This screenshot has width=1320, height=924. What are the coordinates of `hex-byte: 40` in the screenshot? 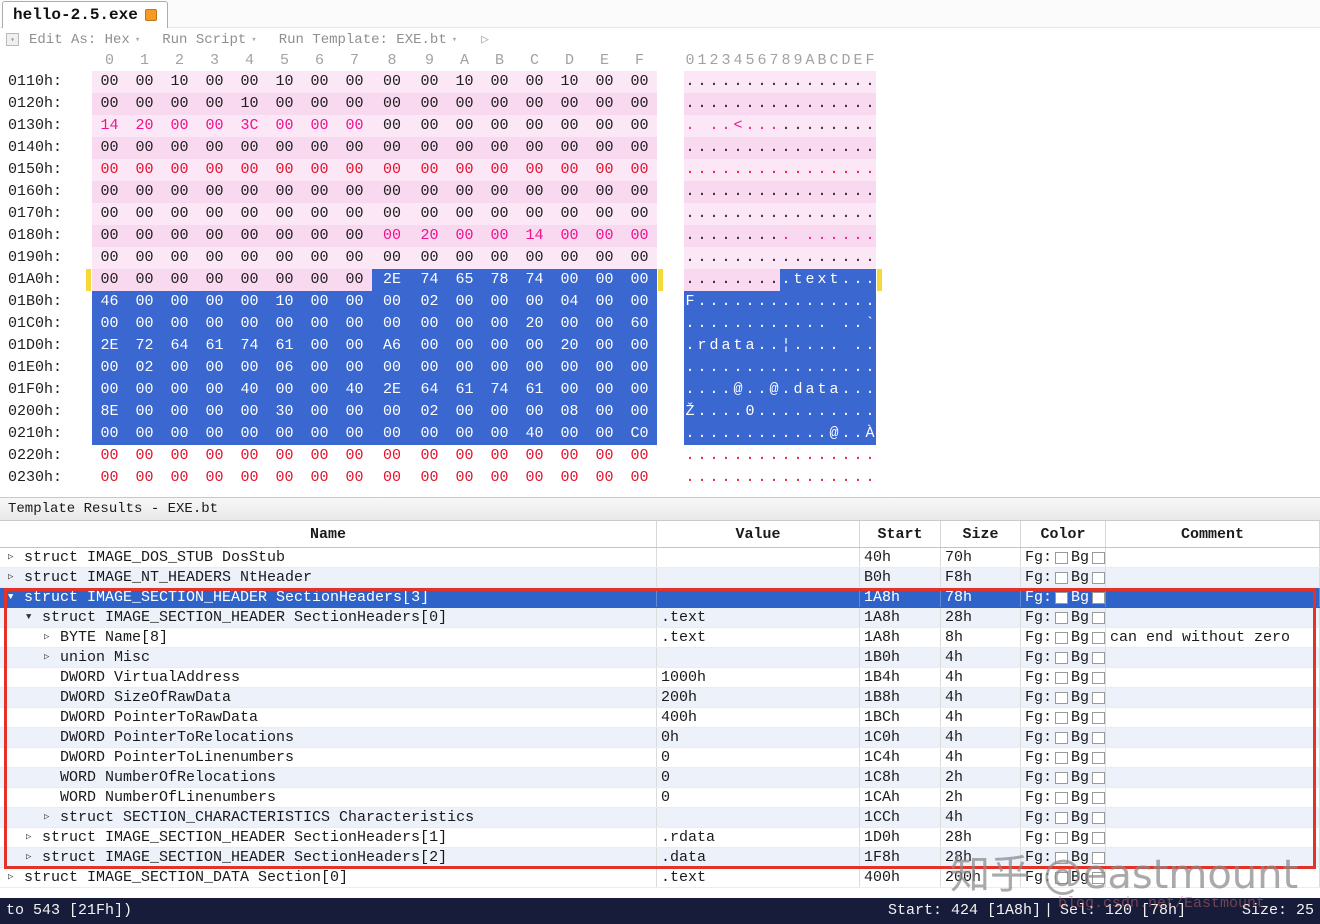 It's located at (534, 434).